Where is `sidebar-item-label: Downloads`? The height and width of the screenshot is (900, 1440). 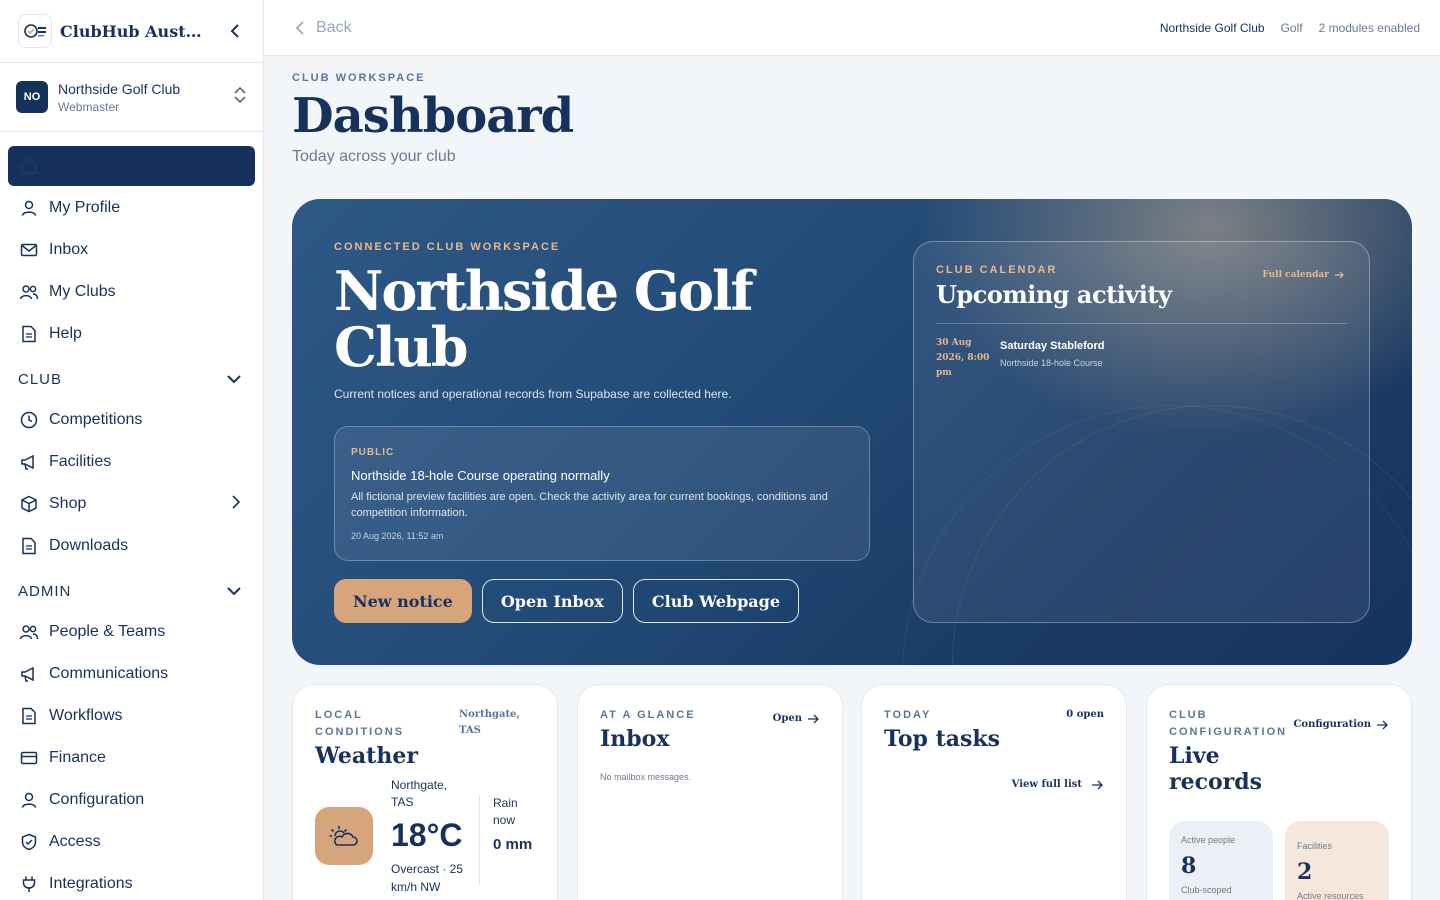 sidebar-item-label: Downloads is located at coordinates (89, 545).